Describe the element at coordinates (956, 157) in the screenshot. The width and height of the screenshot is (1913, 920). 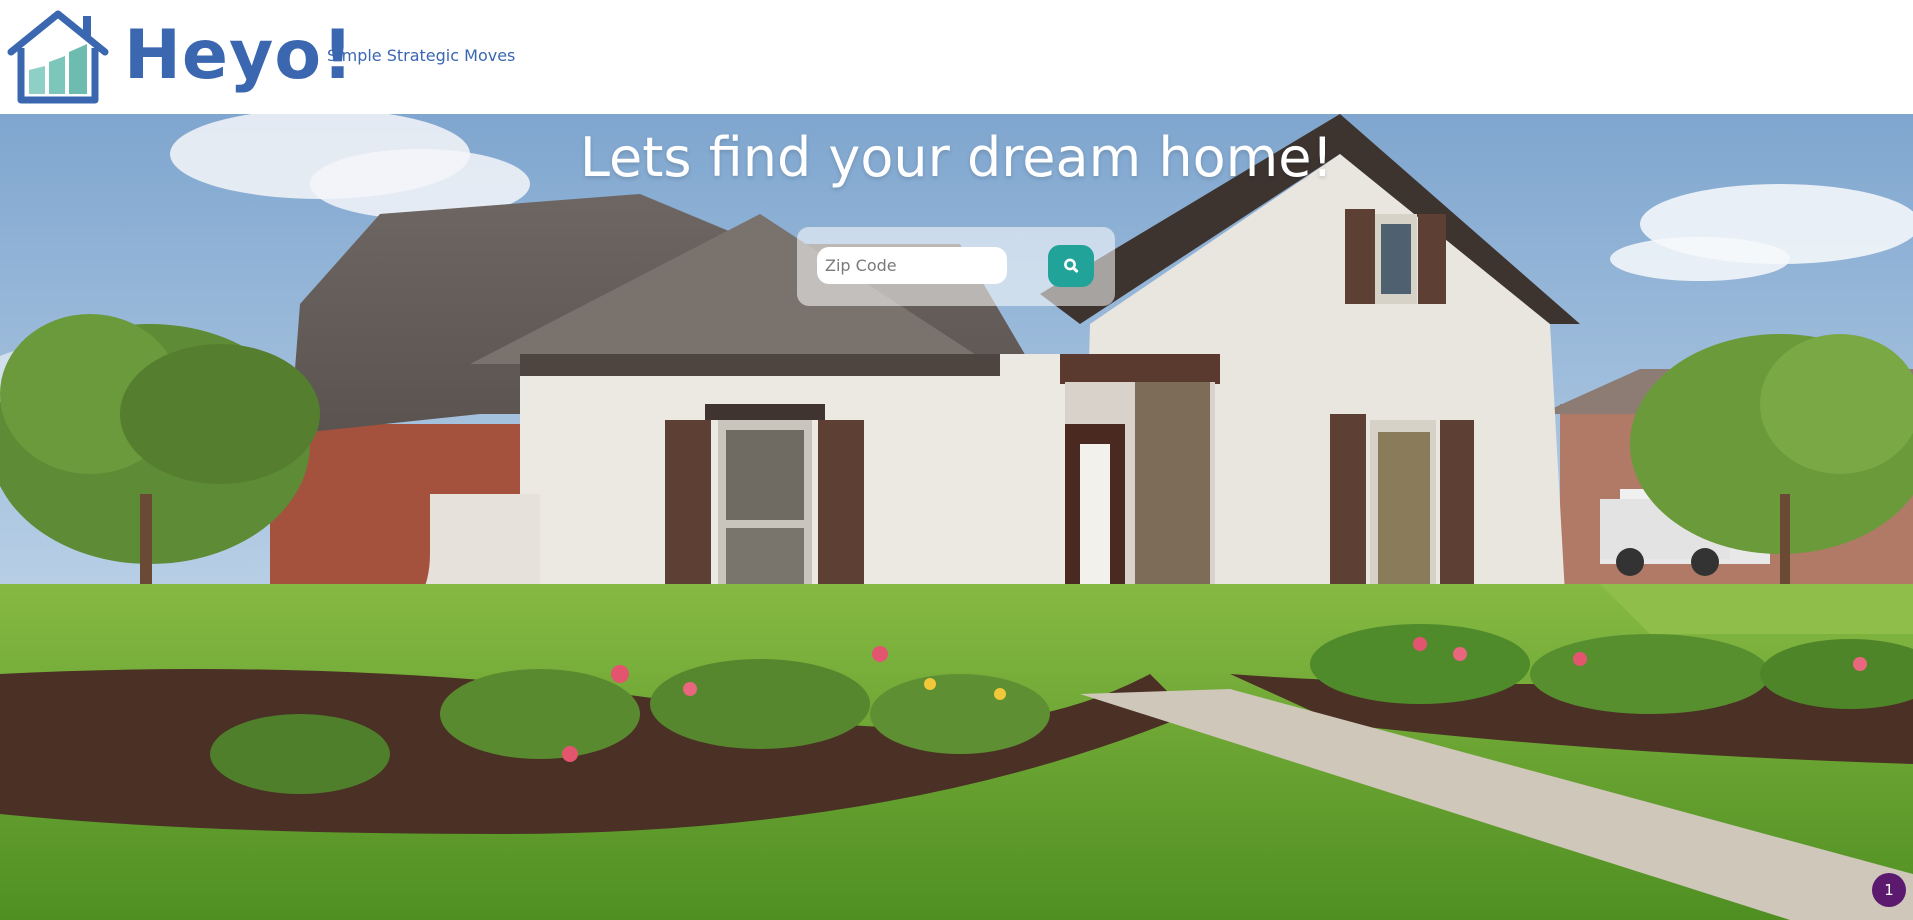
I see `hero-title: Lets find your dream home!` at that location.